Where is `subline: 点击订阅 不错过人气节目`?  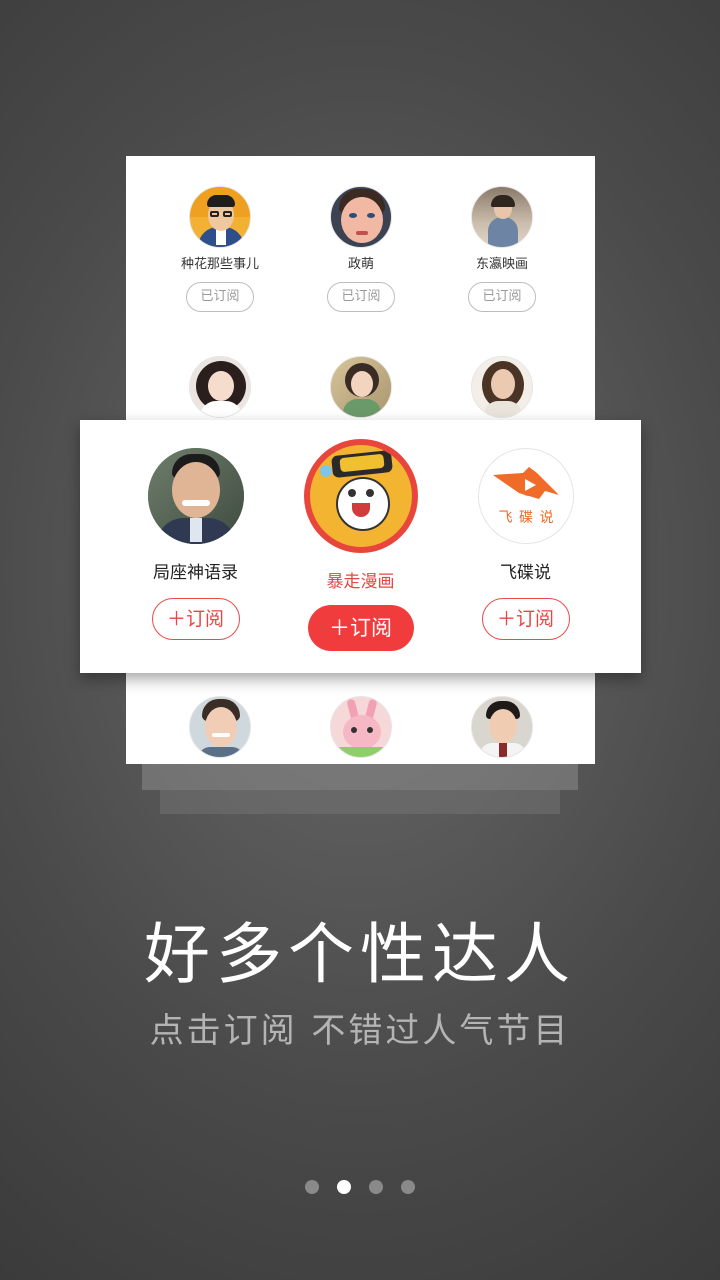
subline: 点击订阅 不错过人气节目 is located at coordinates (360, 1031).